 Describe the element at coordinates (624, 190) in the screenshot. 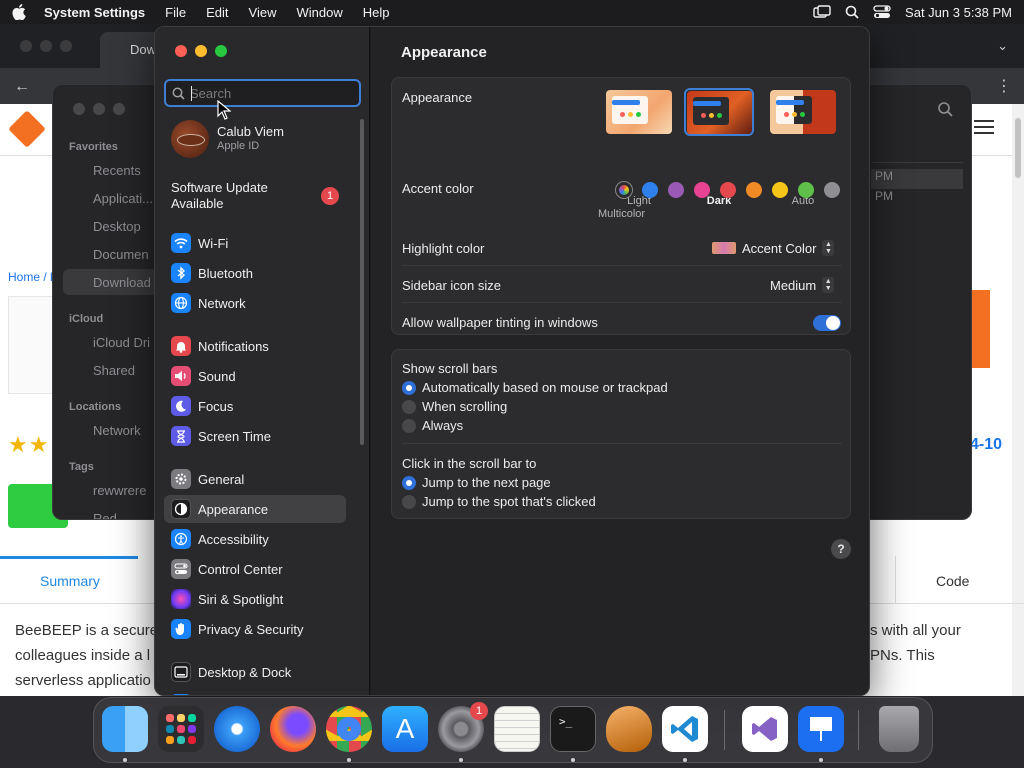

I see `accent-swatch-multicolor` at that location.